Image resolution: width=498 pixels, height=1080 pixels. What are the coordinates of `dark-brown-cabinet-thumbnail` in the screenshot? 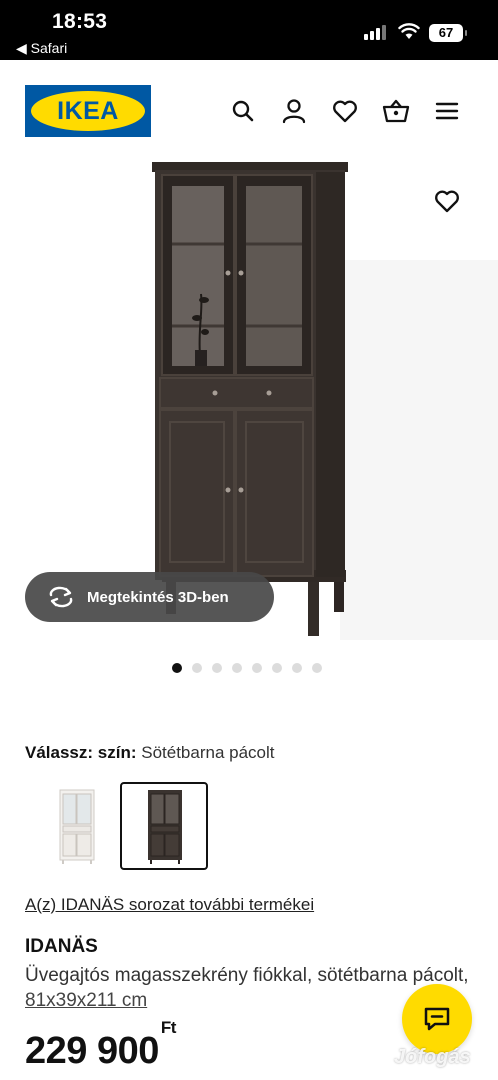 It's located at (165, 827).